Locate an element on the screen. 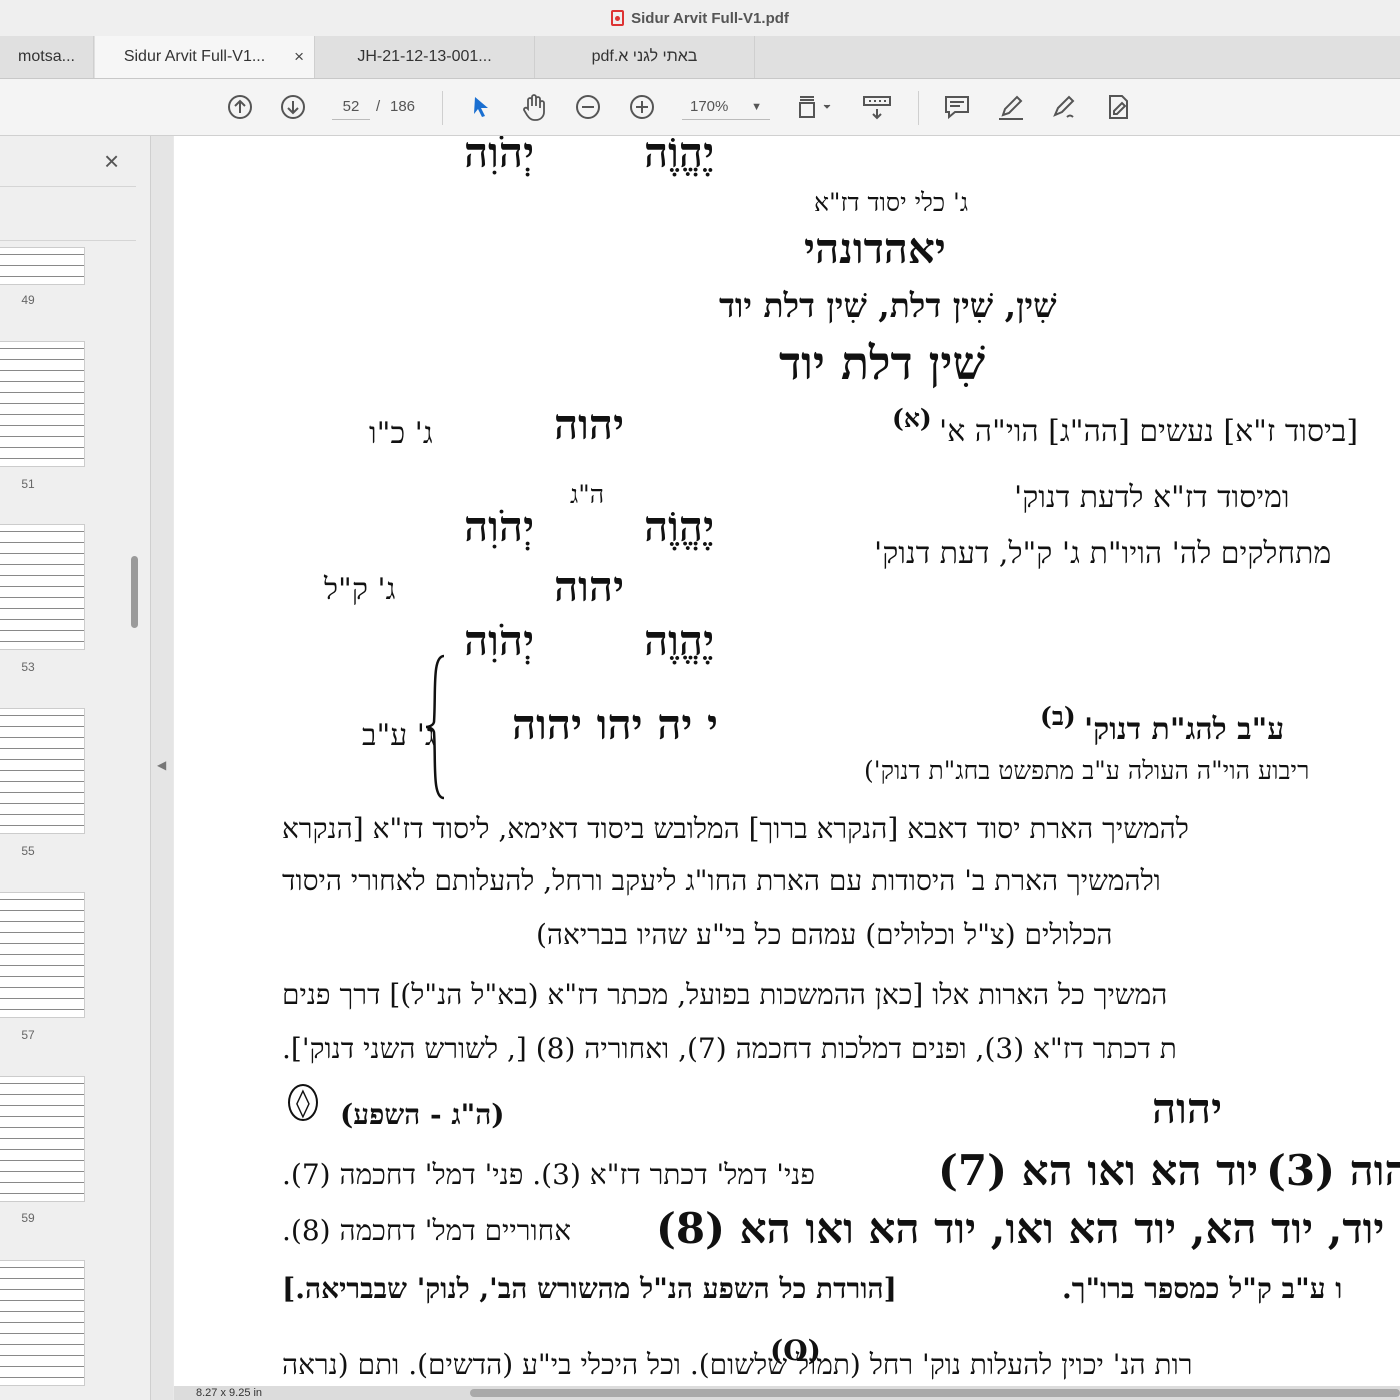 The width and height of the screenshot is (1400, 1400). fill-sign-button is located at coordinates (1118, 107).